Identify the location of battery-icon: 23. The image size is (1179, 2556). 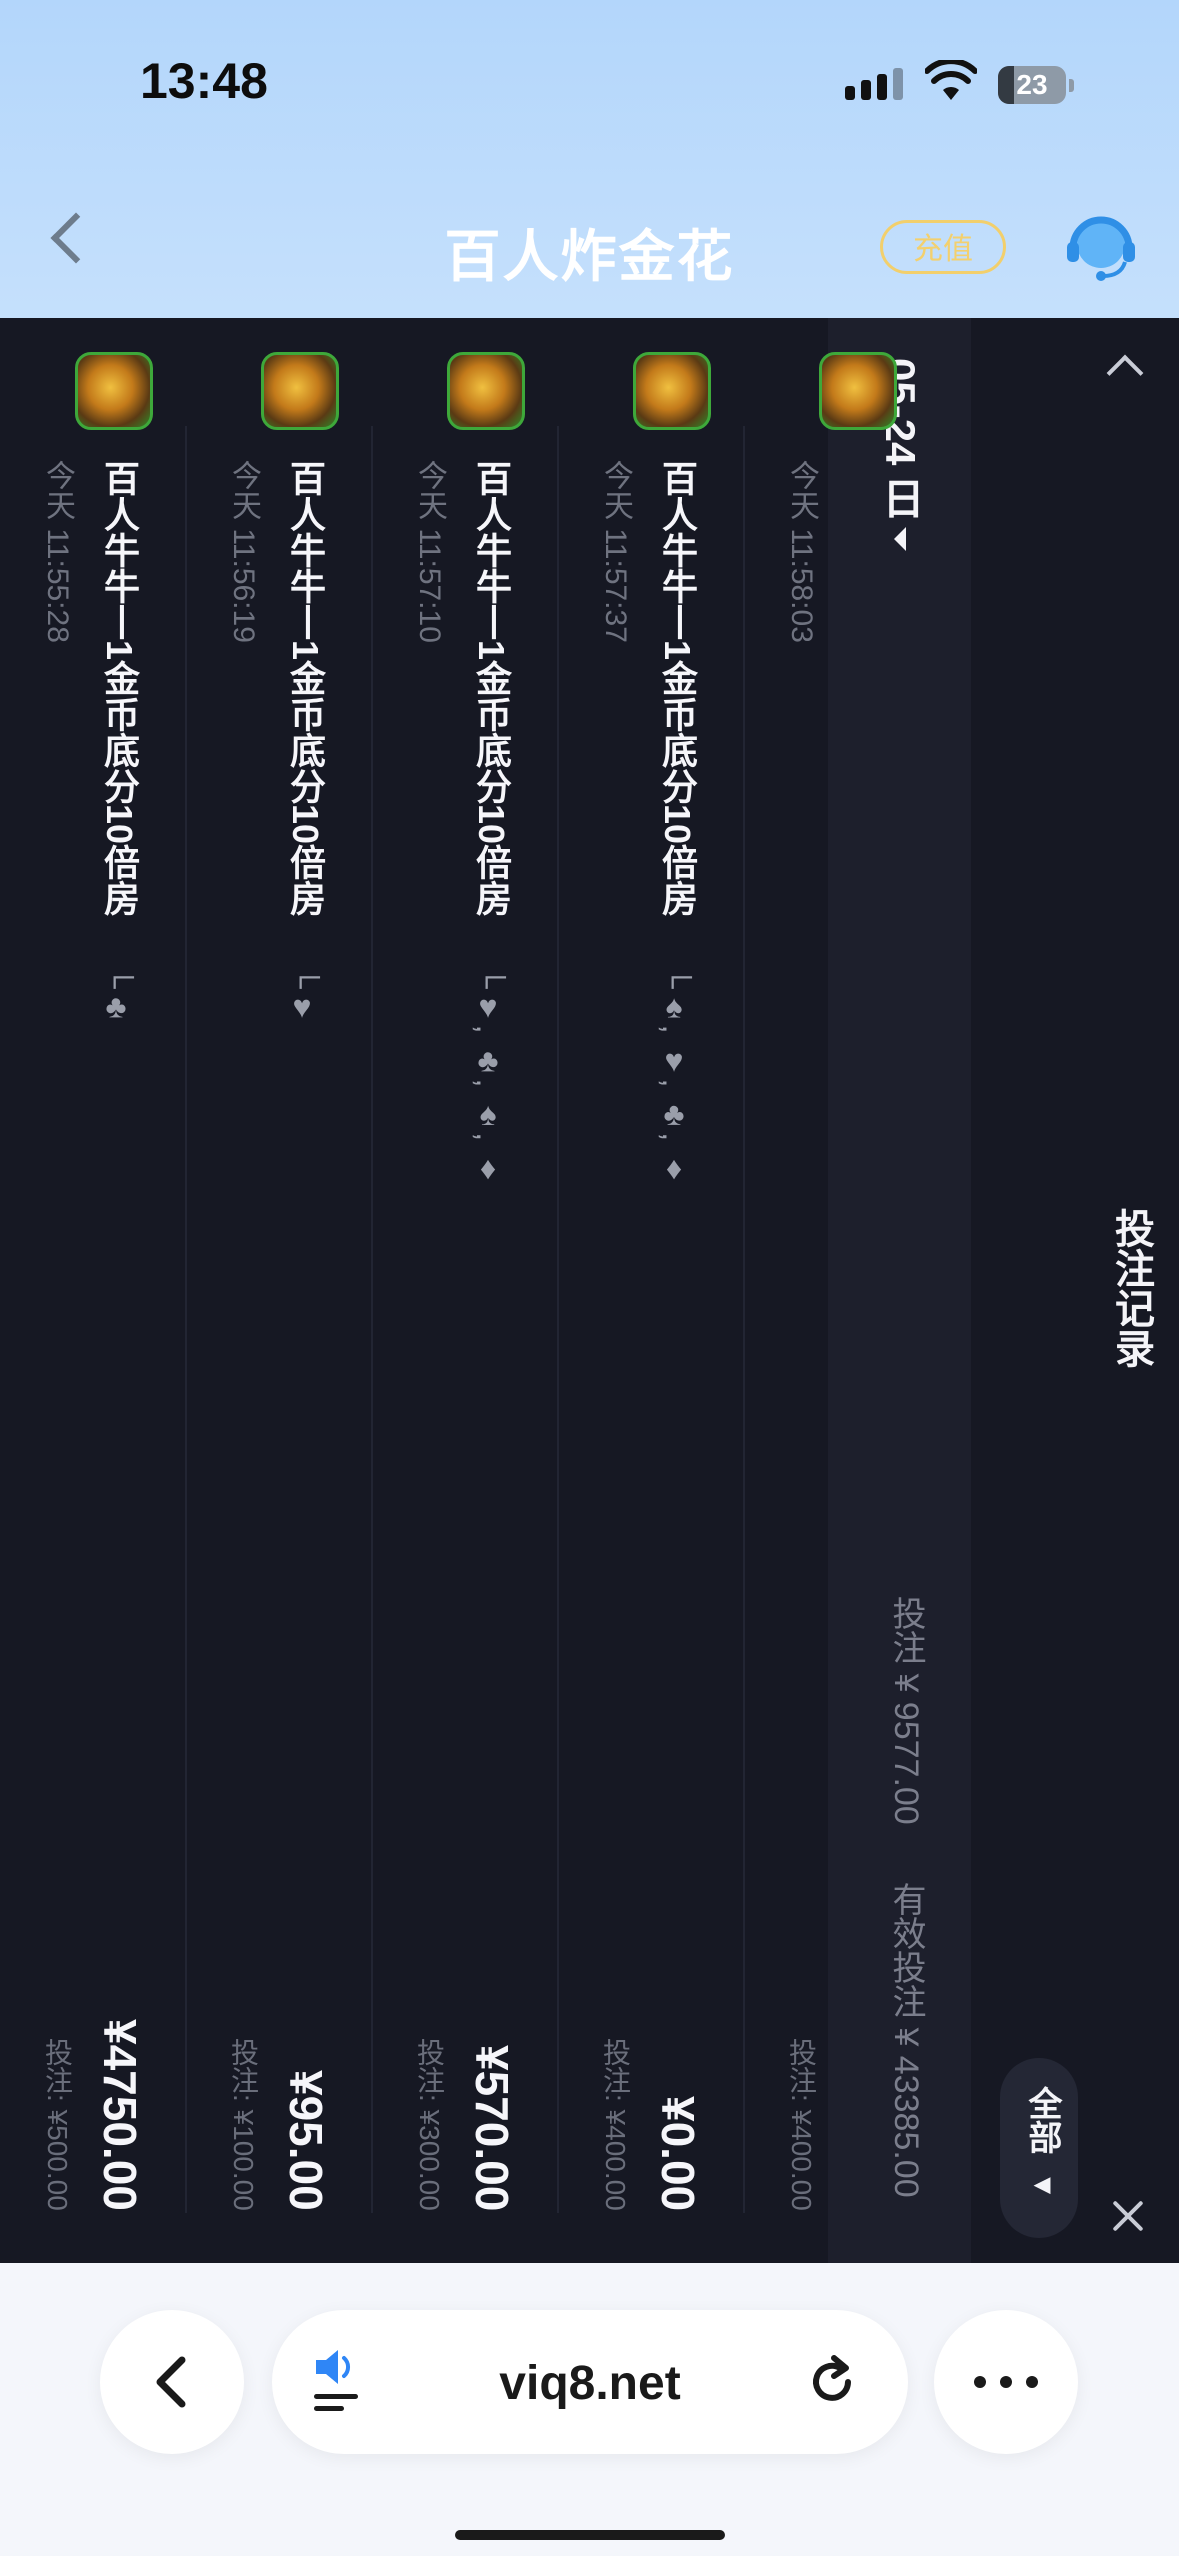
(1032, 85).